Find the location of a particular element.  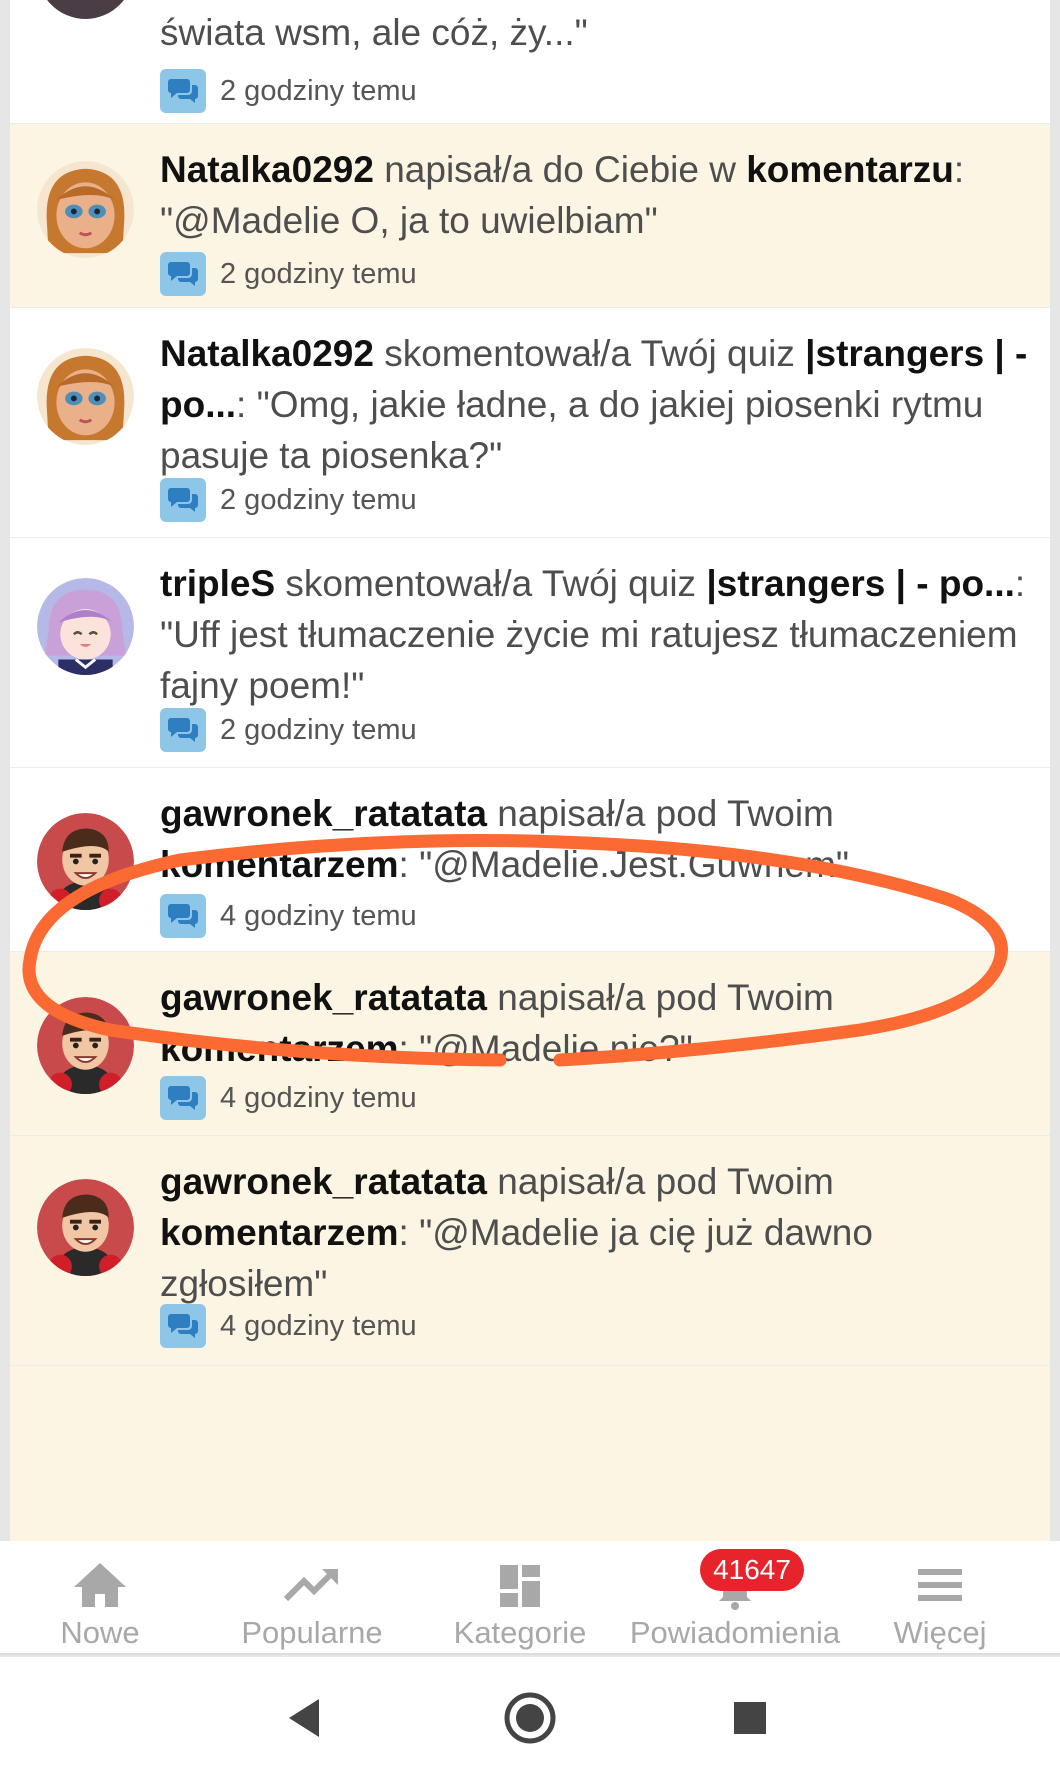

recent-apps-button is located at coordinates (750, 1718).